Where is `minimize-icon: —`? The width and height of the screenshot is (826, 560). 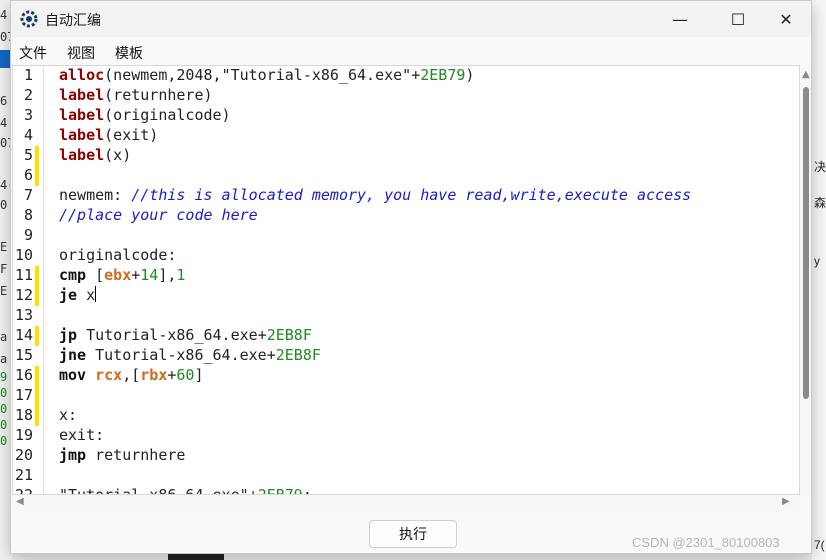
minimize-icon: — is located at coordinates (680, 19).